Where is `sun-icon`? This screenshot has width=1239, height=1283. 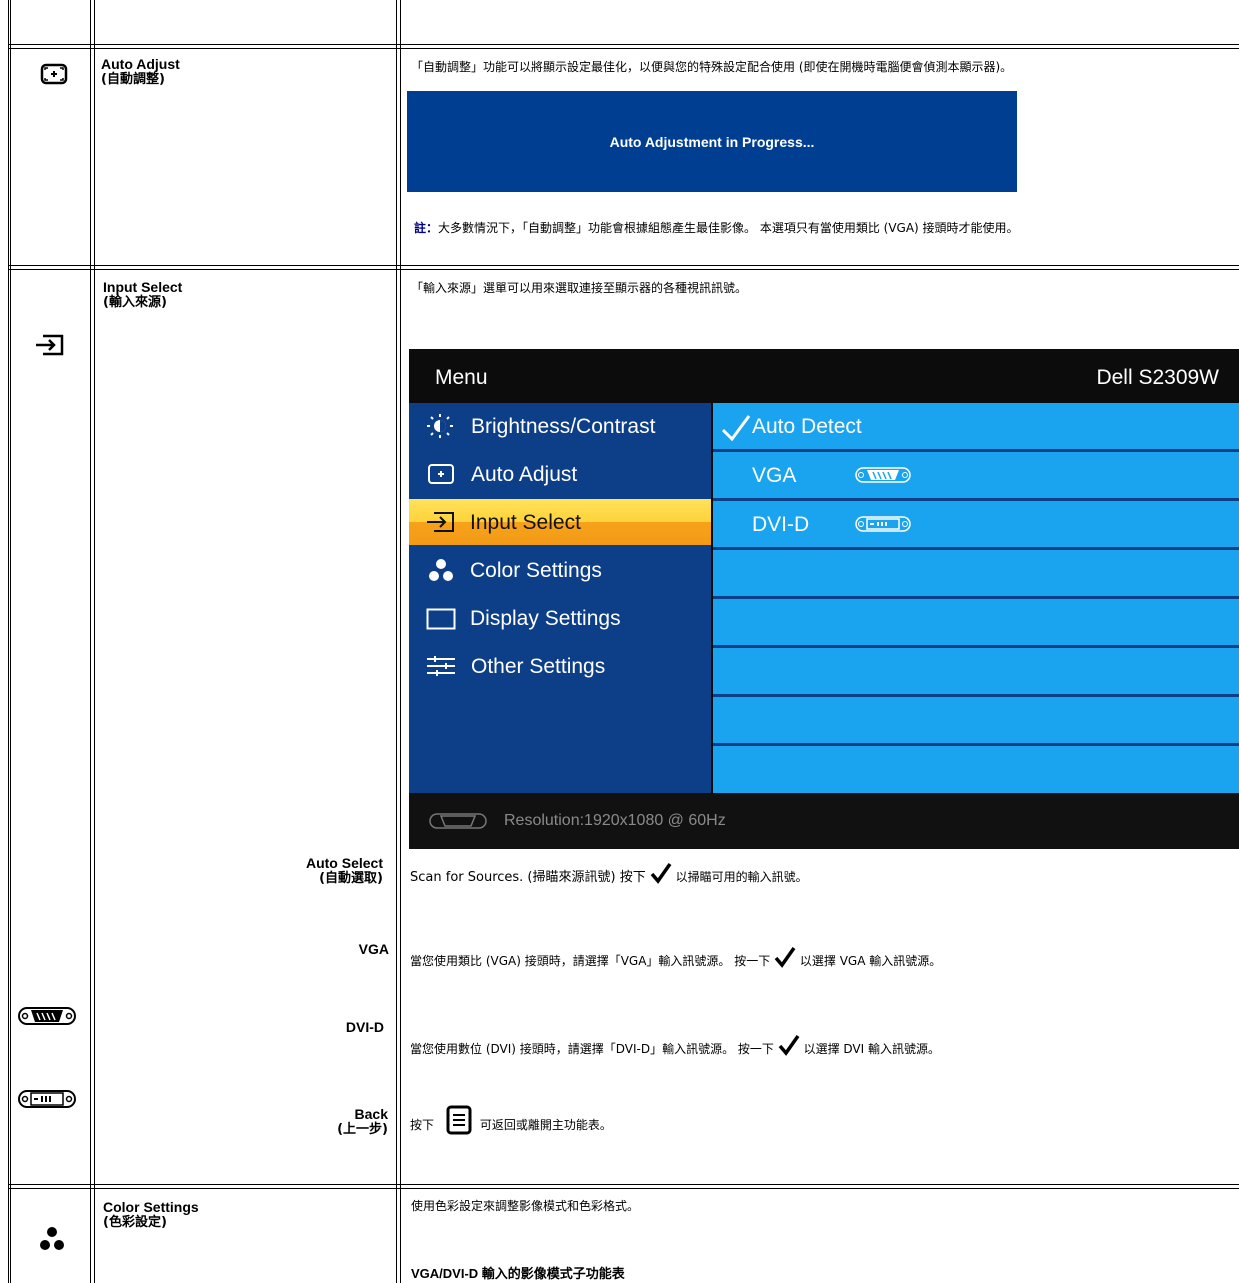
sun-icon is located at coordinates (440, 429).